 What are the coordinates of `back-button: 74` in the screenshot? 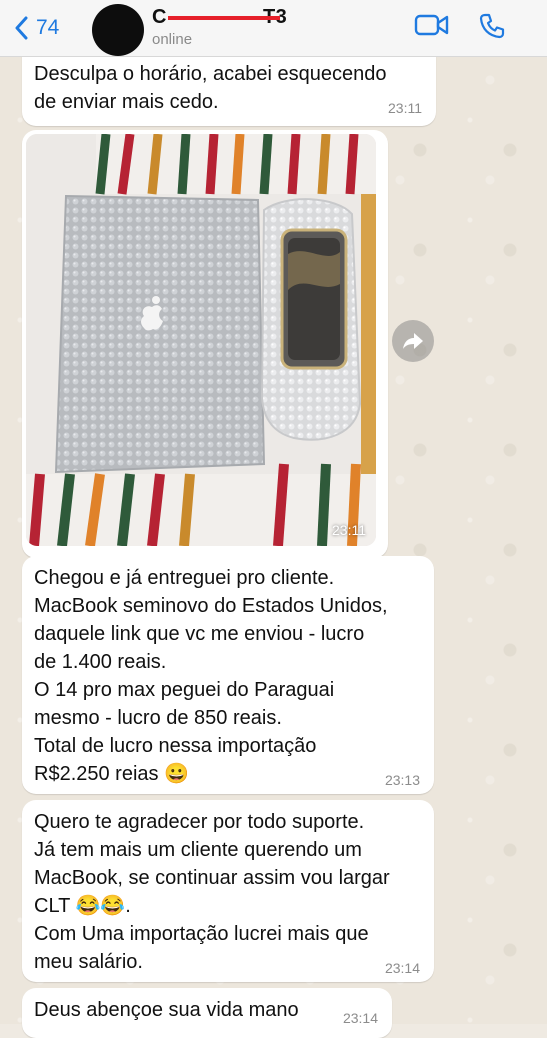 It's located at (36, 28).